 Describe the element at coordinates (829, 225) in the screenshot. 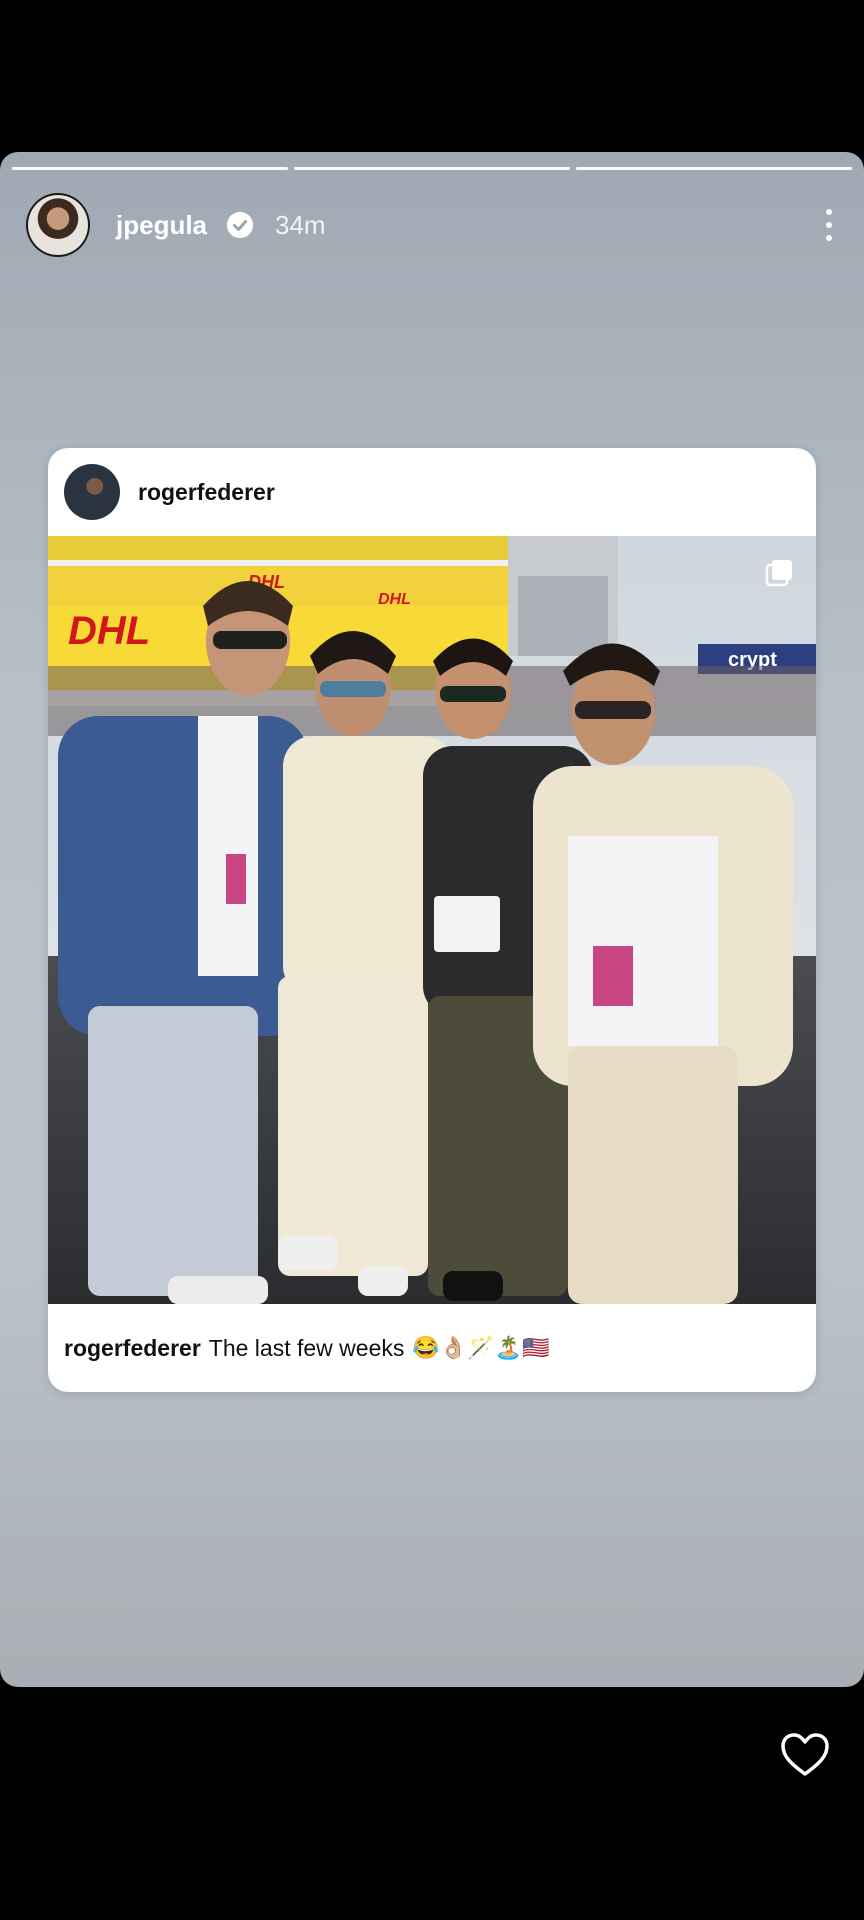

I see `more-options-icon` at that location.